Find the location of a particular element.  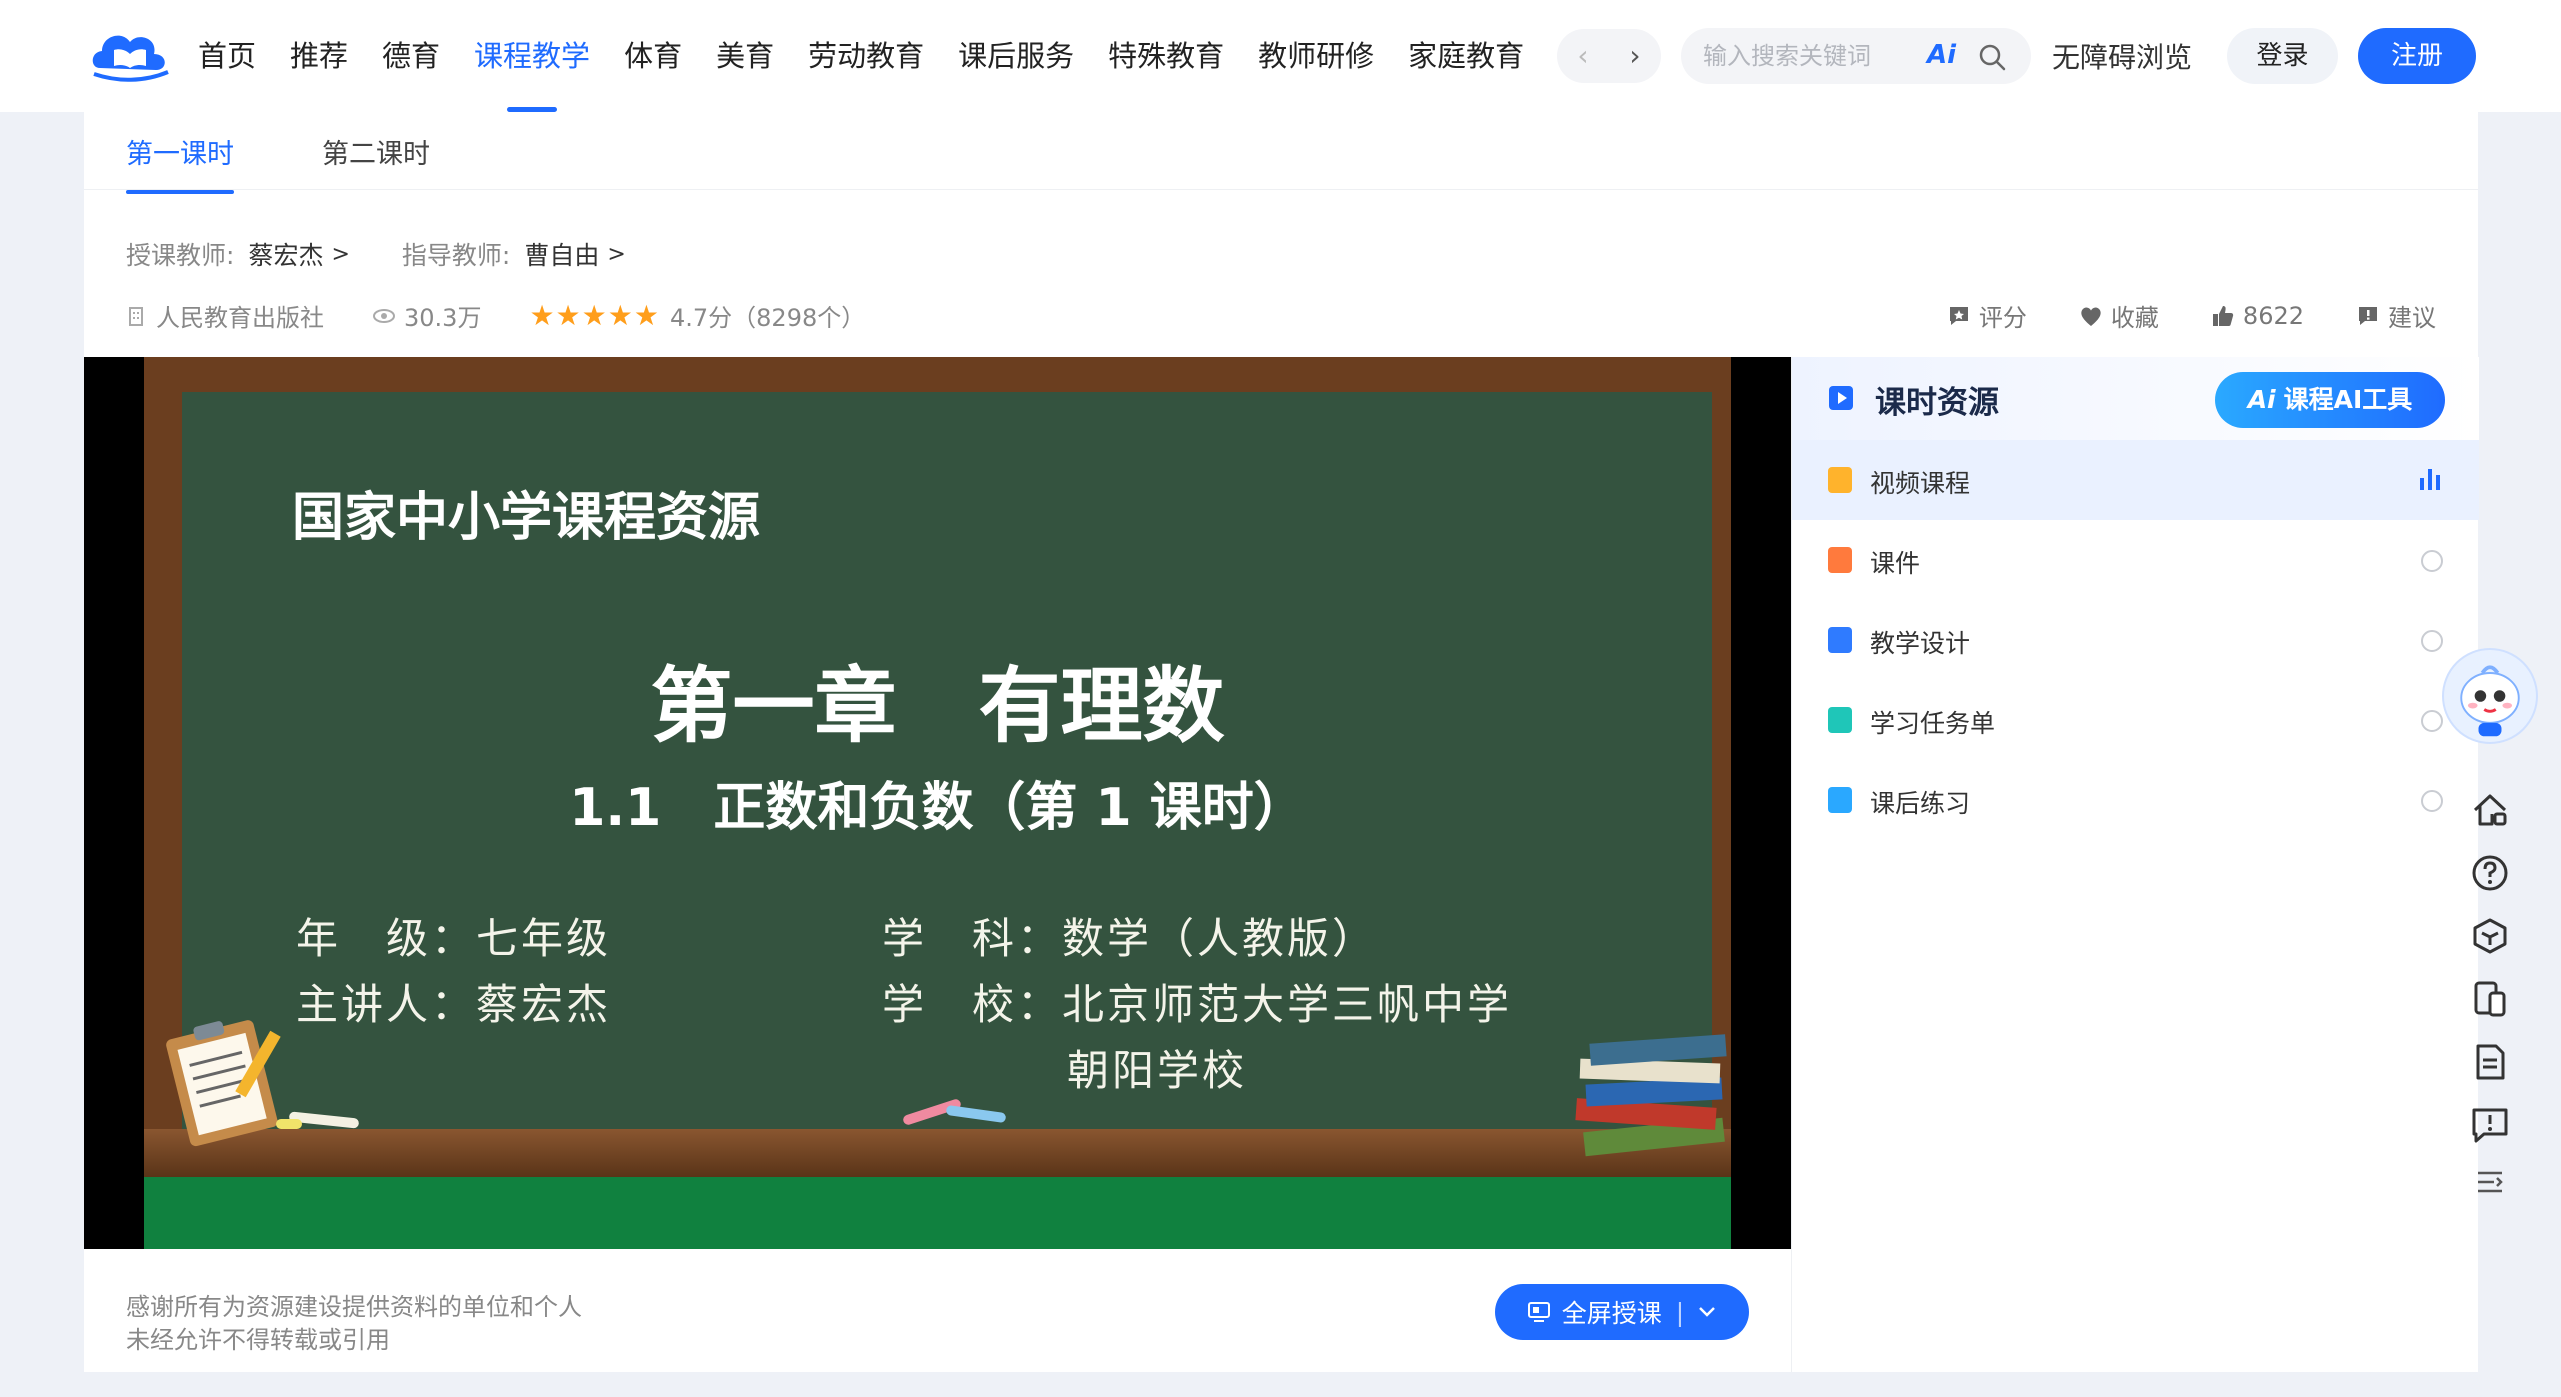

chevron-down-icon is located at coordinates (1707, 1312).